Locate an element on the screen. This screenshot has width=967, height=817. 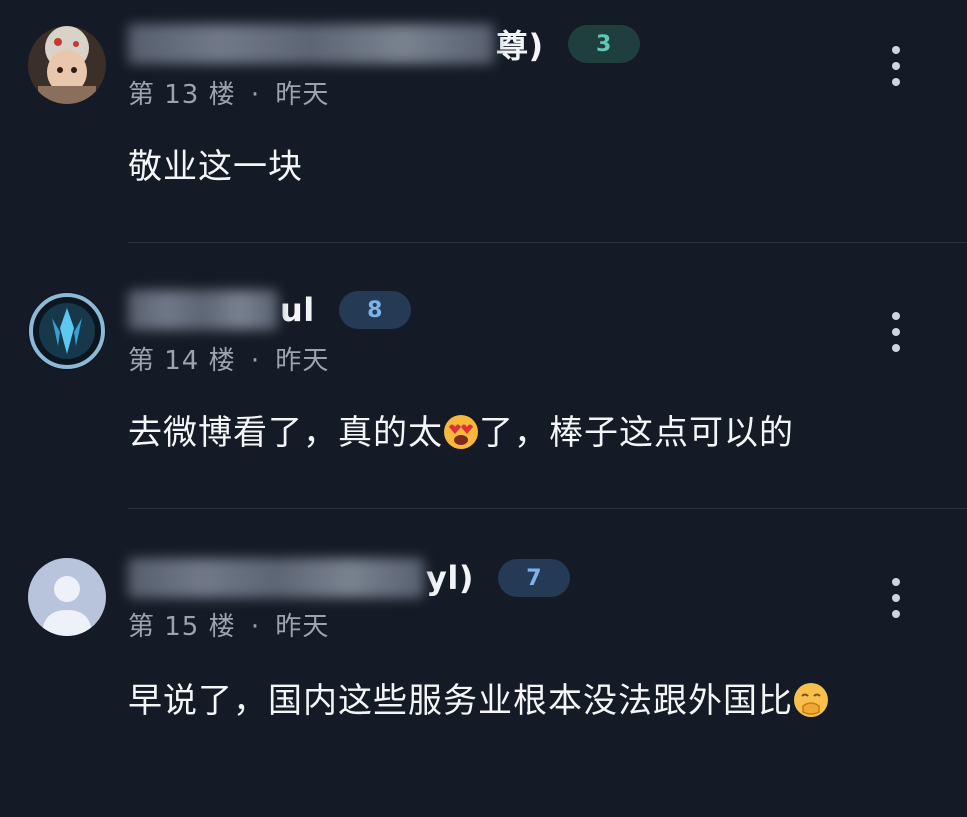
floor-number: 第 13 楼 is located at coordinates (182, 95).